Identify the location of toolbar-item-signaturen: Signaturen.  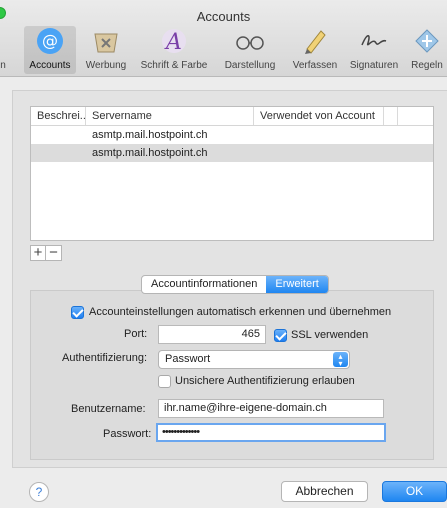
(374, 50).